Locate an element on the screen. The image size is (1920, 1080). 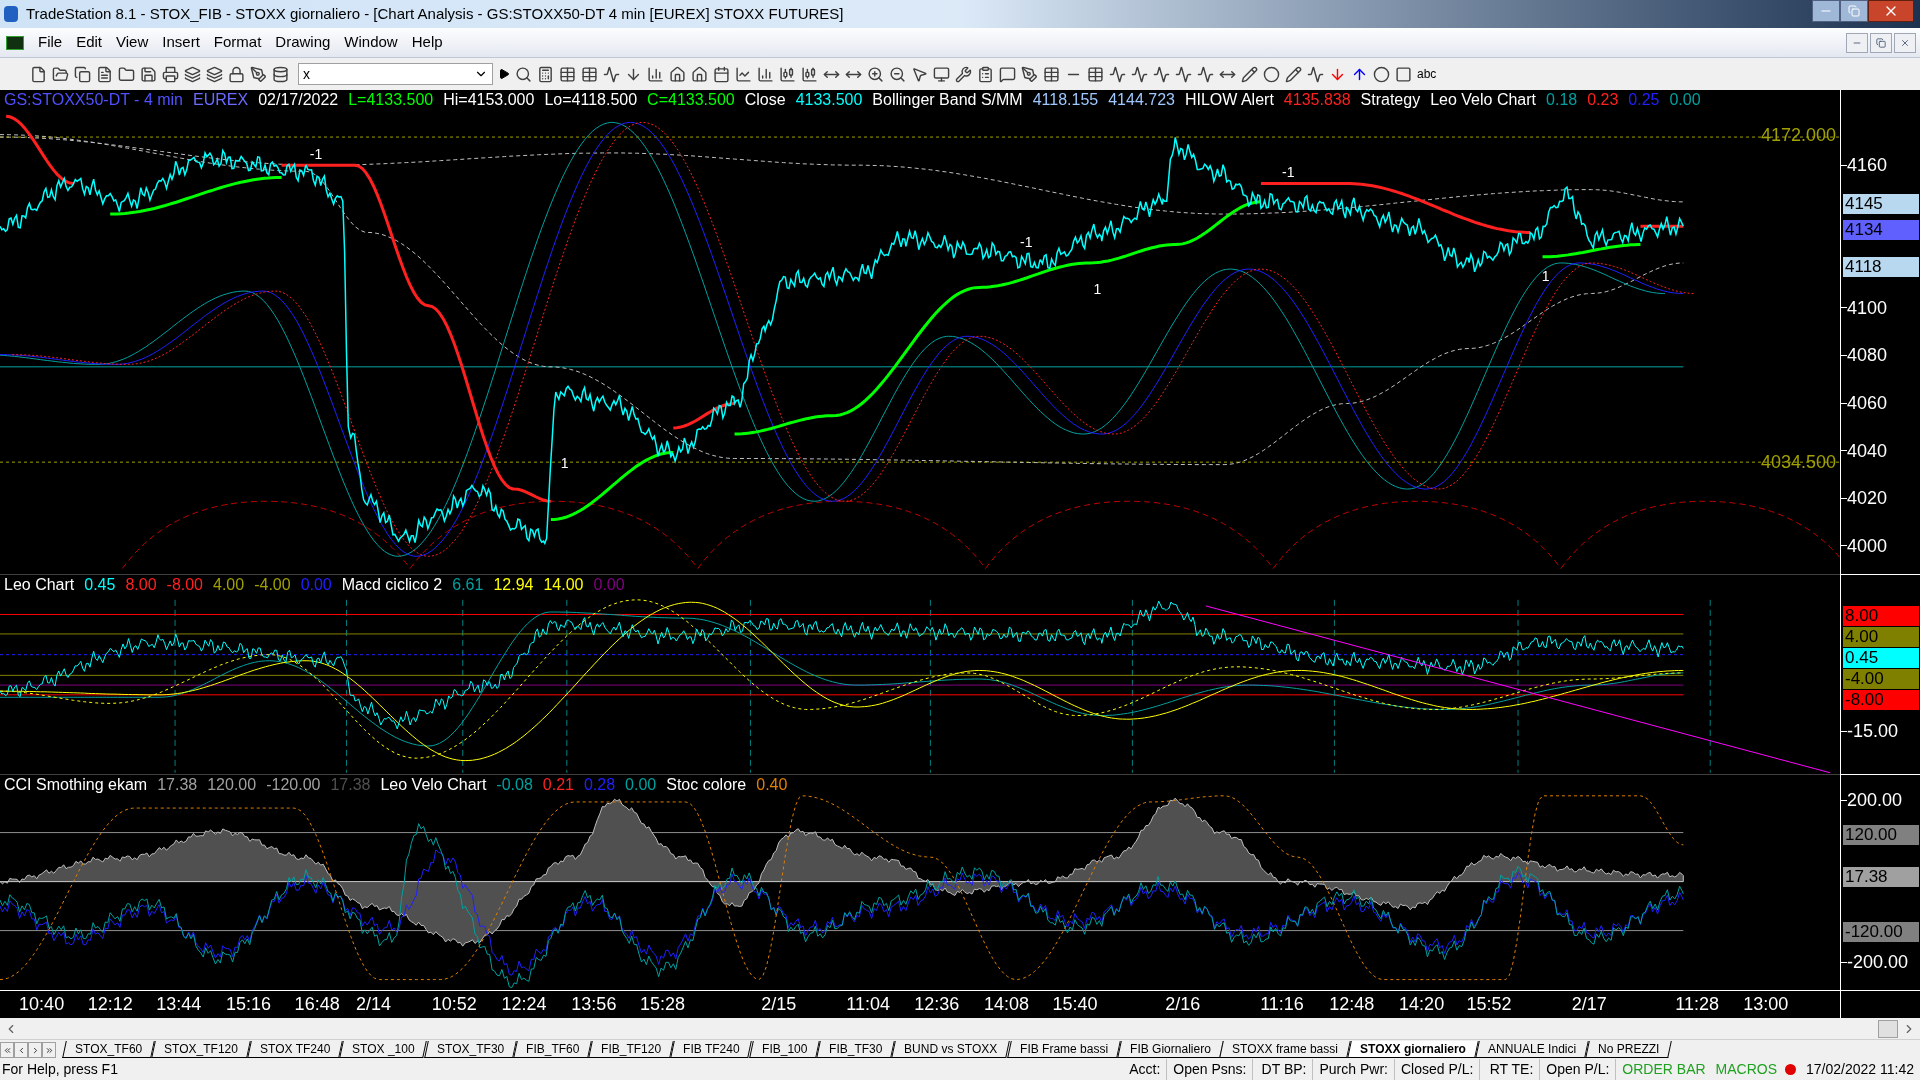
indicator-label: 0.21 is located at coordinates (558, 785).